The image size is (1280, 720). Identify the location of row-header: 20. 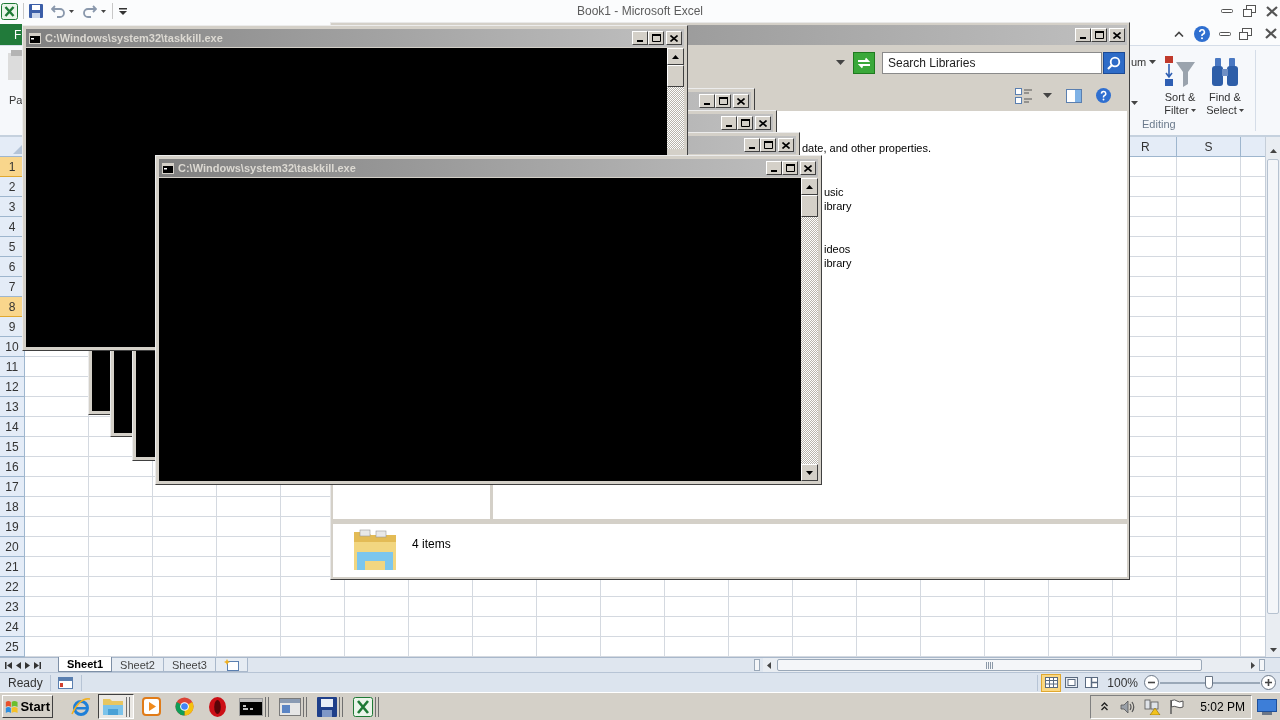
(12, 547).